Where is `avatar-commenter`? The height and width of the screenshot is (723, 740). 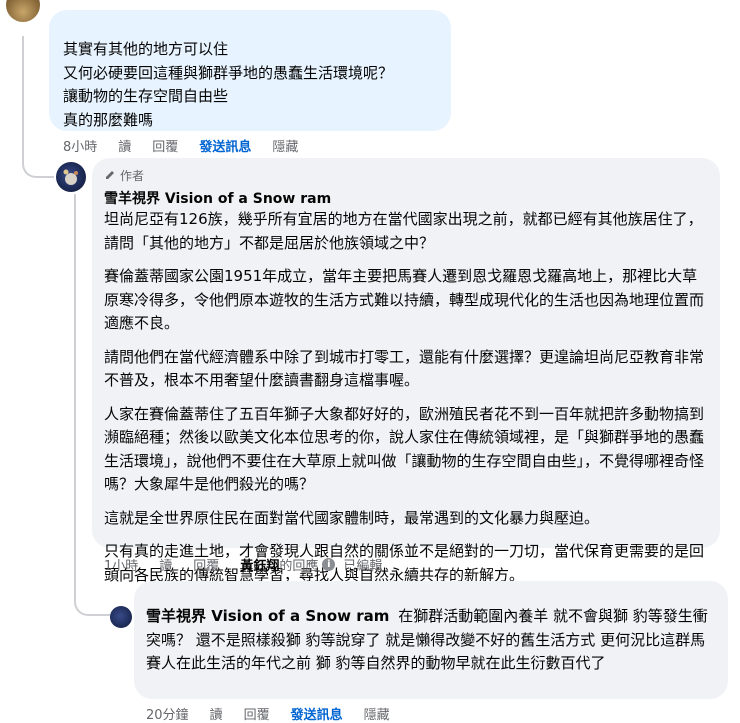
avatar-commenter is located at coordinates (23, 11).